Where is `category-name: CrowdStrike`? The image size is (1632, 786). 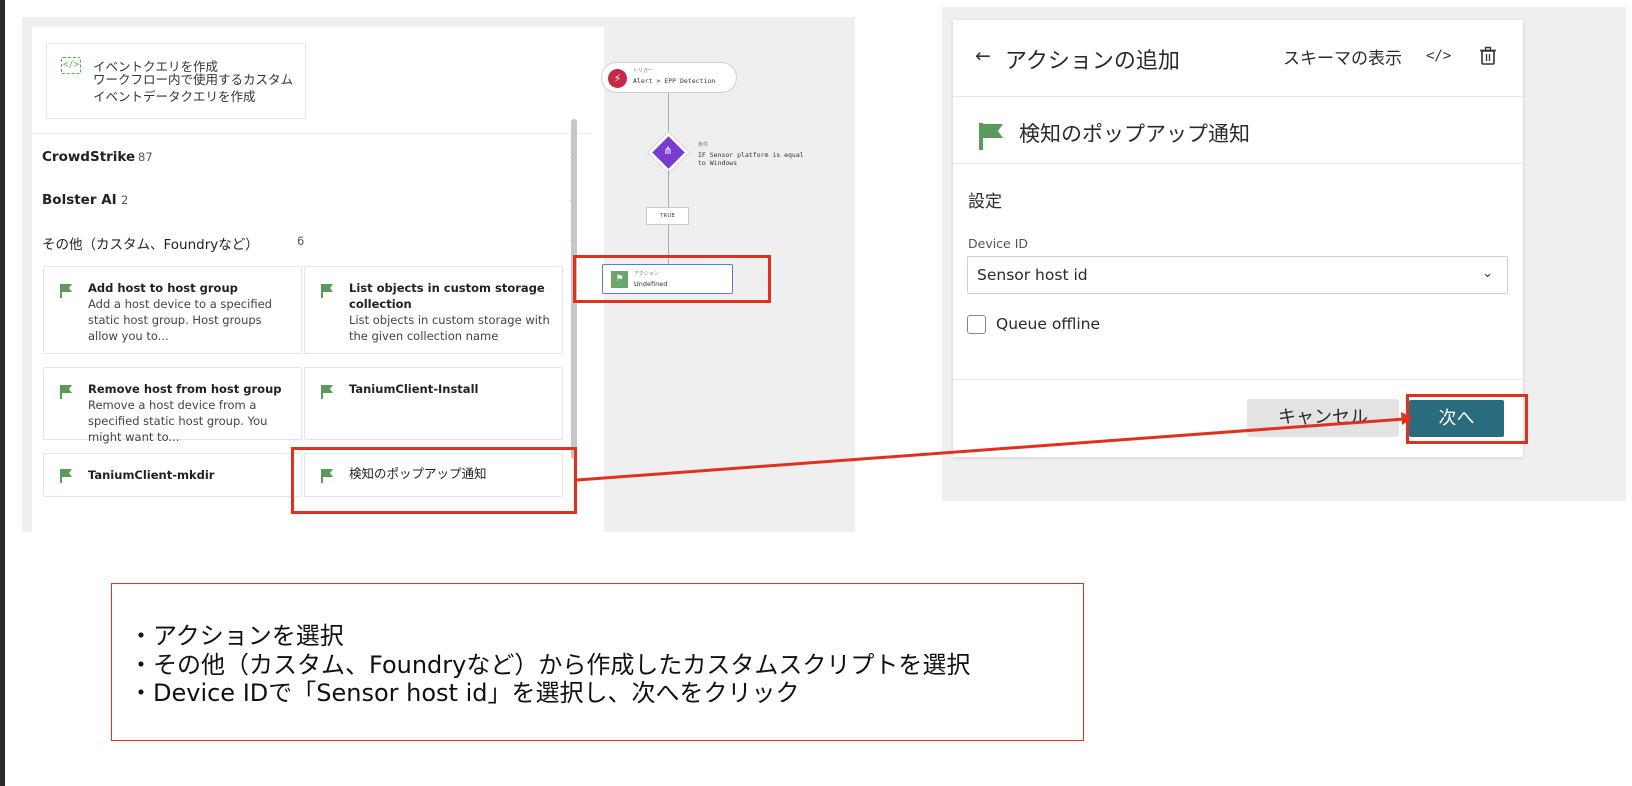 category-name: CrowdStrike is located at coordinates (89, 157).